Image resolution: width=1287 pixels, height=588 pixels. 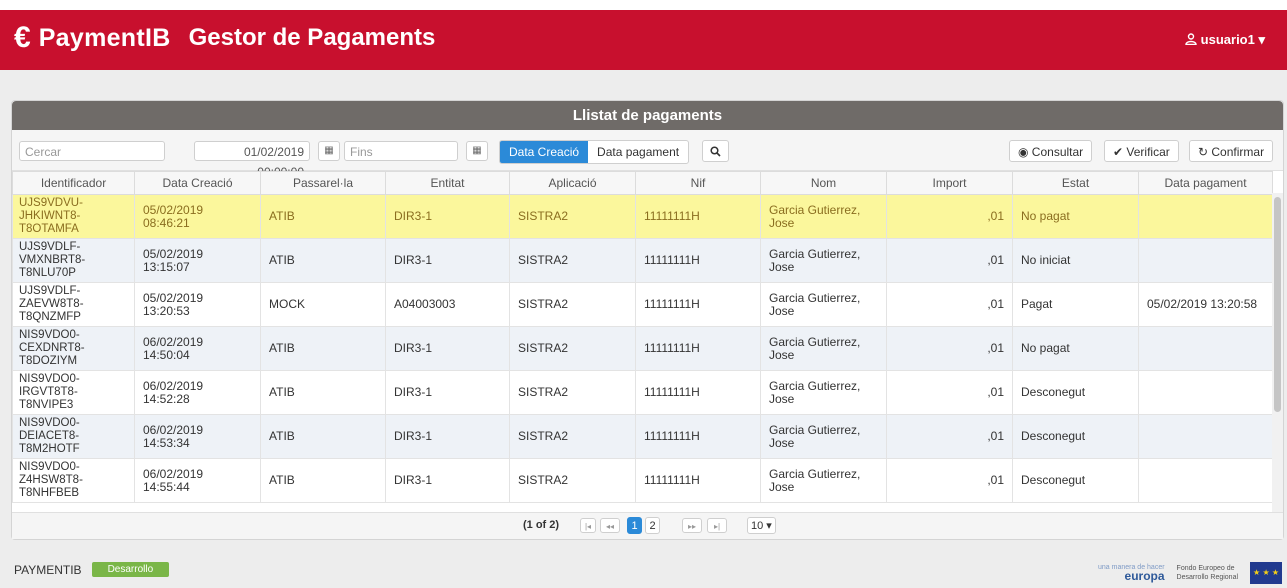 What do you see at coordinates (48, 569) in the screenshot?
I see `footer-app-label: PAYMENTIB` at bounding box center [48, 569].